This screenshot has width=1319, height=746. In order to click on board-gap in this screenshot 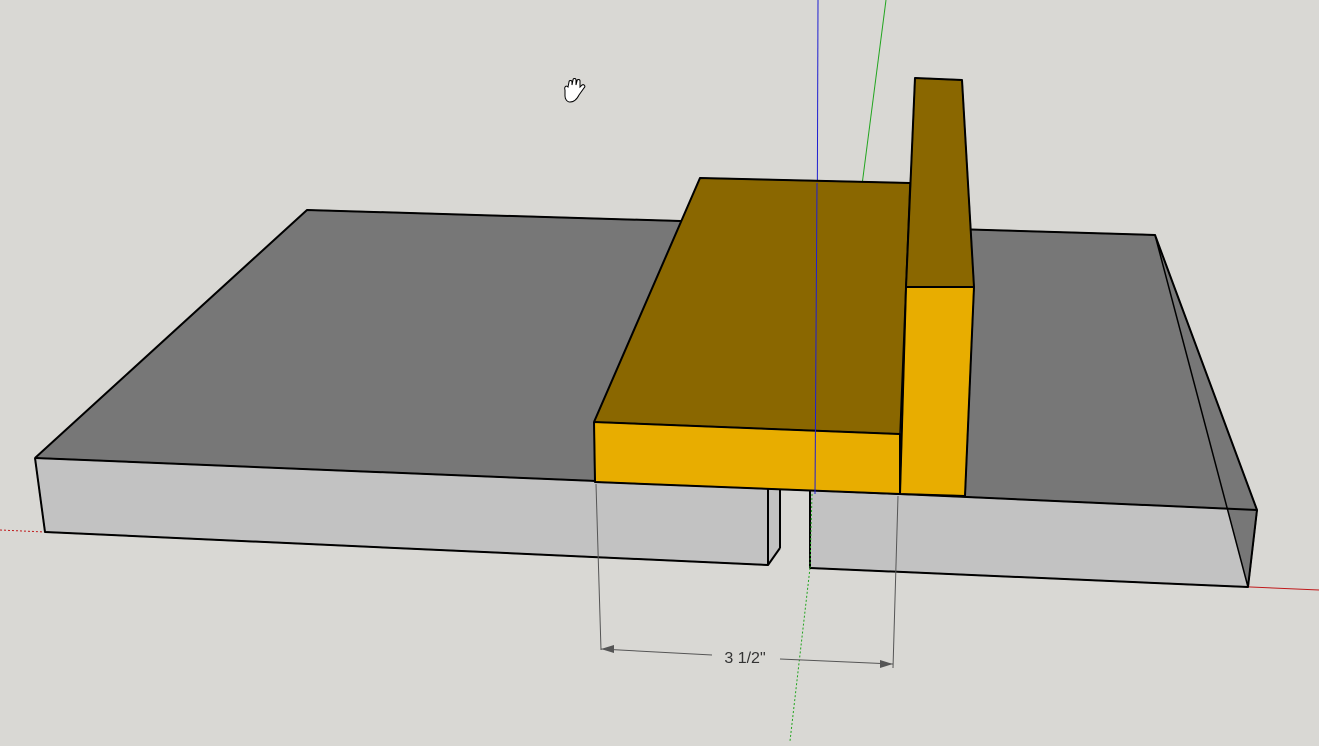, I will do `click(795, 527)`.